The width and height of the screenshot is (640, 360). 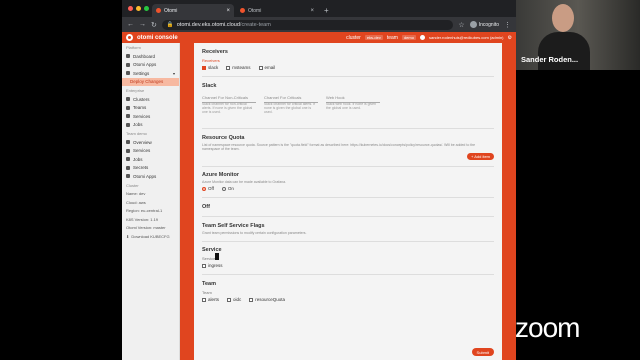 What do you see at coordinates (150, 159) in the screenshot?
I see `sidebar-item-team-jobs: Jobs` at bounding box center [150, 159].